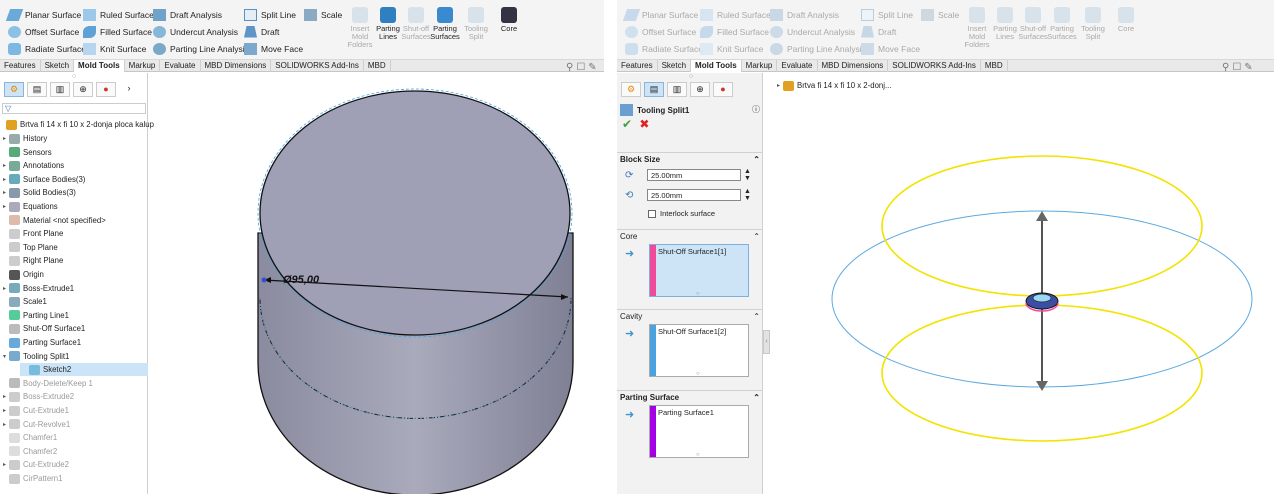 The width and height of the screenshot is (1274, 494). What do you see at coordinates (37, 288) in the screenshot?
I see `tree-item-boss-extrude1: ▸ Boss-Extrude1` at bounding box center [37, 288].